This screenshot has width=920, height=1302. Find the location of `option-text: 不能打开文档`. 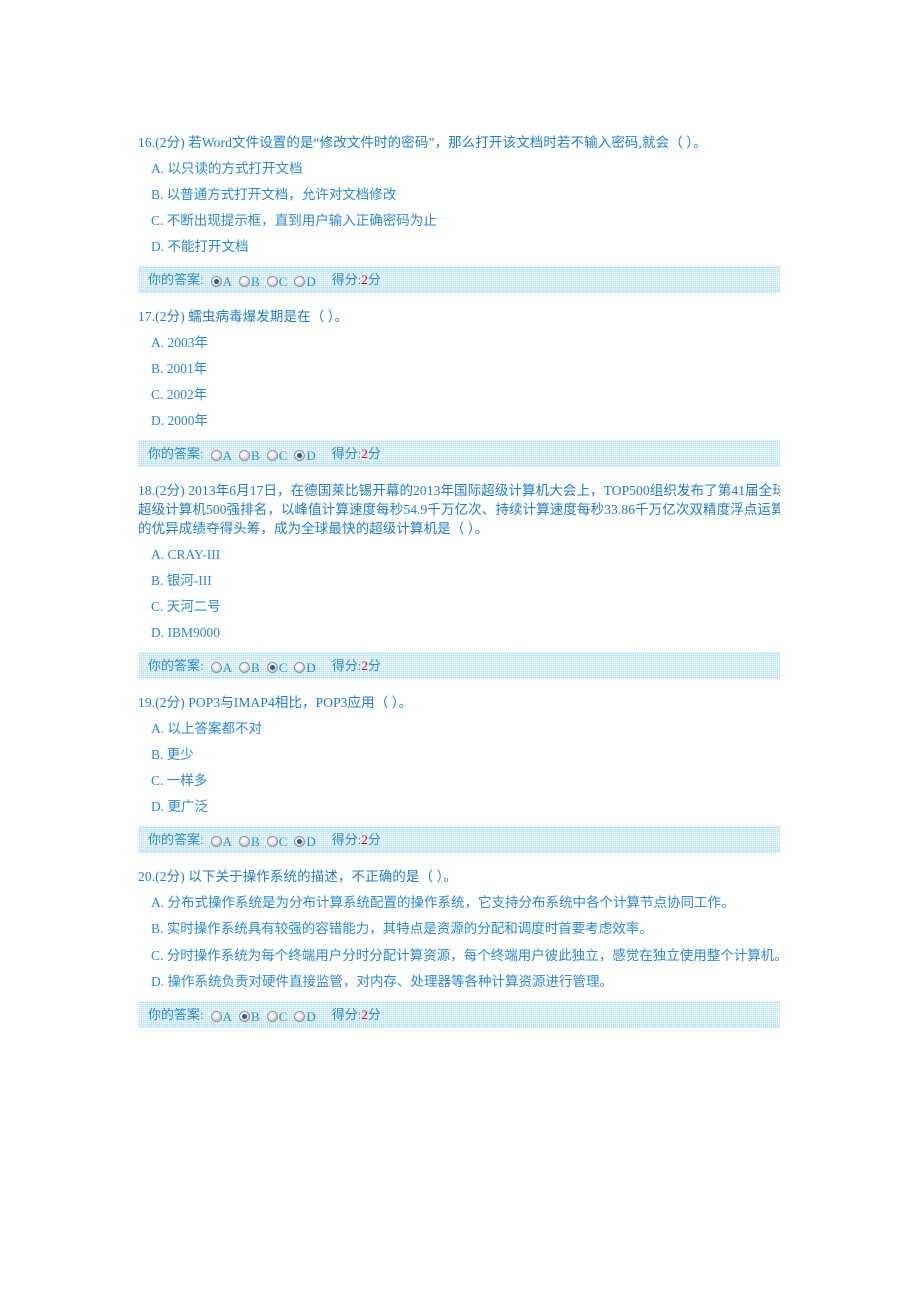

option-text: 不能打开文档 is located at coordinates (208, 246).